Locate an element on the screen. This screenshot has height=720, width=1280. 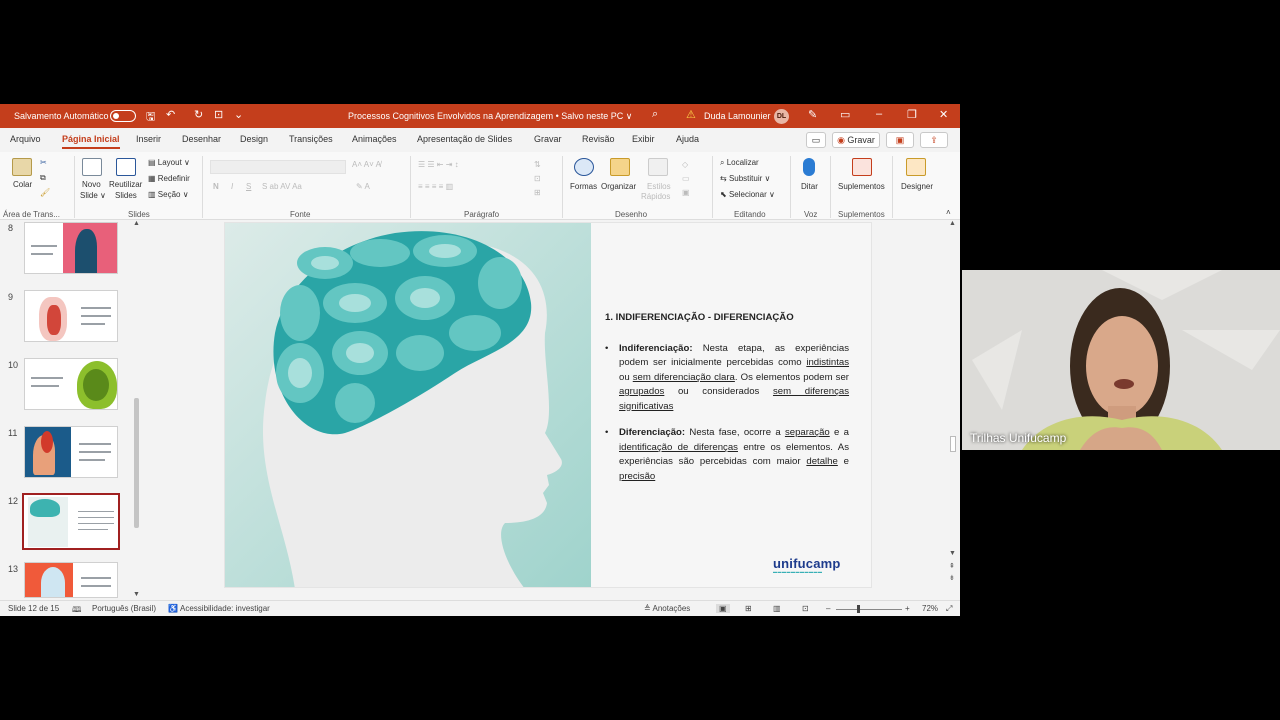
quick-styles-icon is located at coordinates (658, 167).